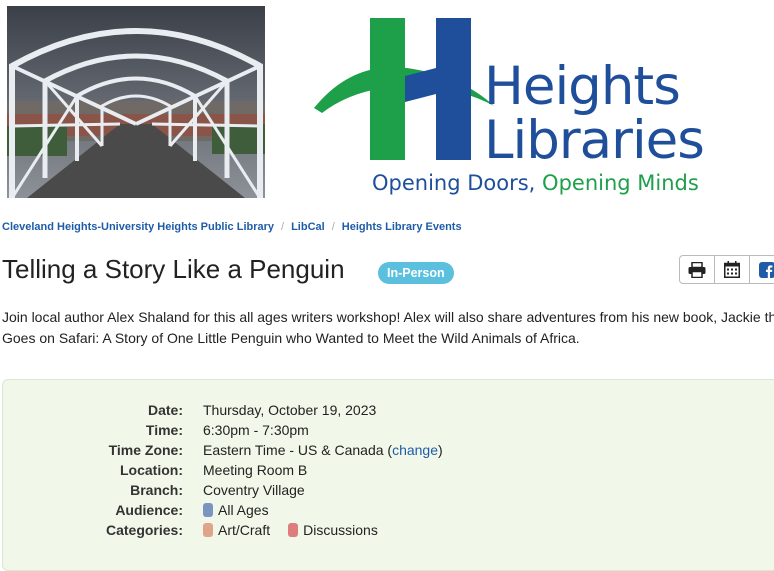  Describe the element at coordinates (454, 183) in the screenshot. I see `logo-tagline-part1: Opening Doors,` at that location.